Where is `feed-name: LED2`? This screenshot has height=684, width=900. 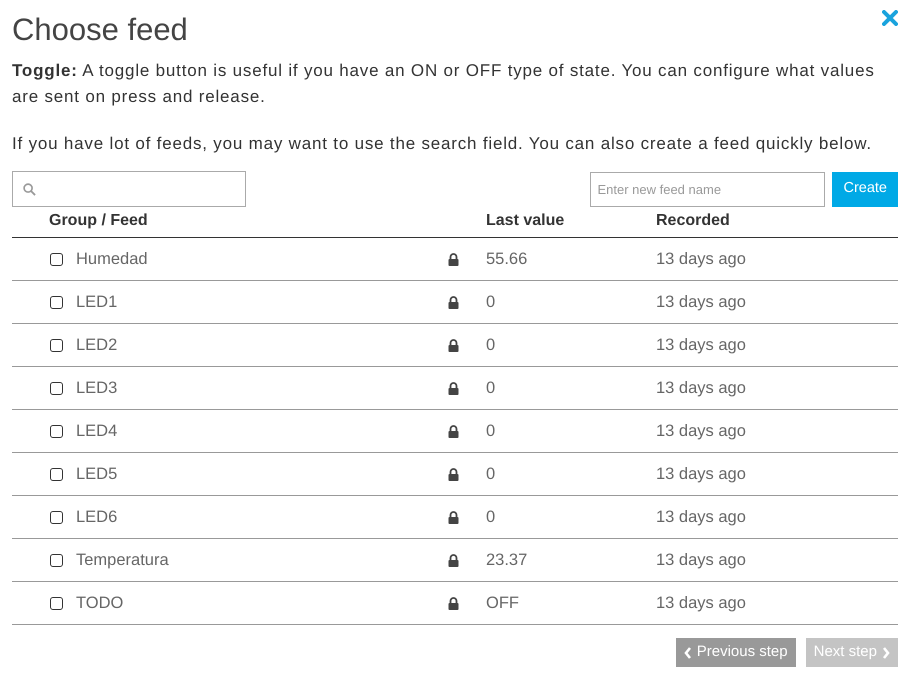 feed-name: LED2 is located at coordinates (97, 345).